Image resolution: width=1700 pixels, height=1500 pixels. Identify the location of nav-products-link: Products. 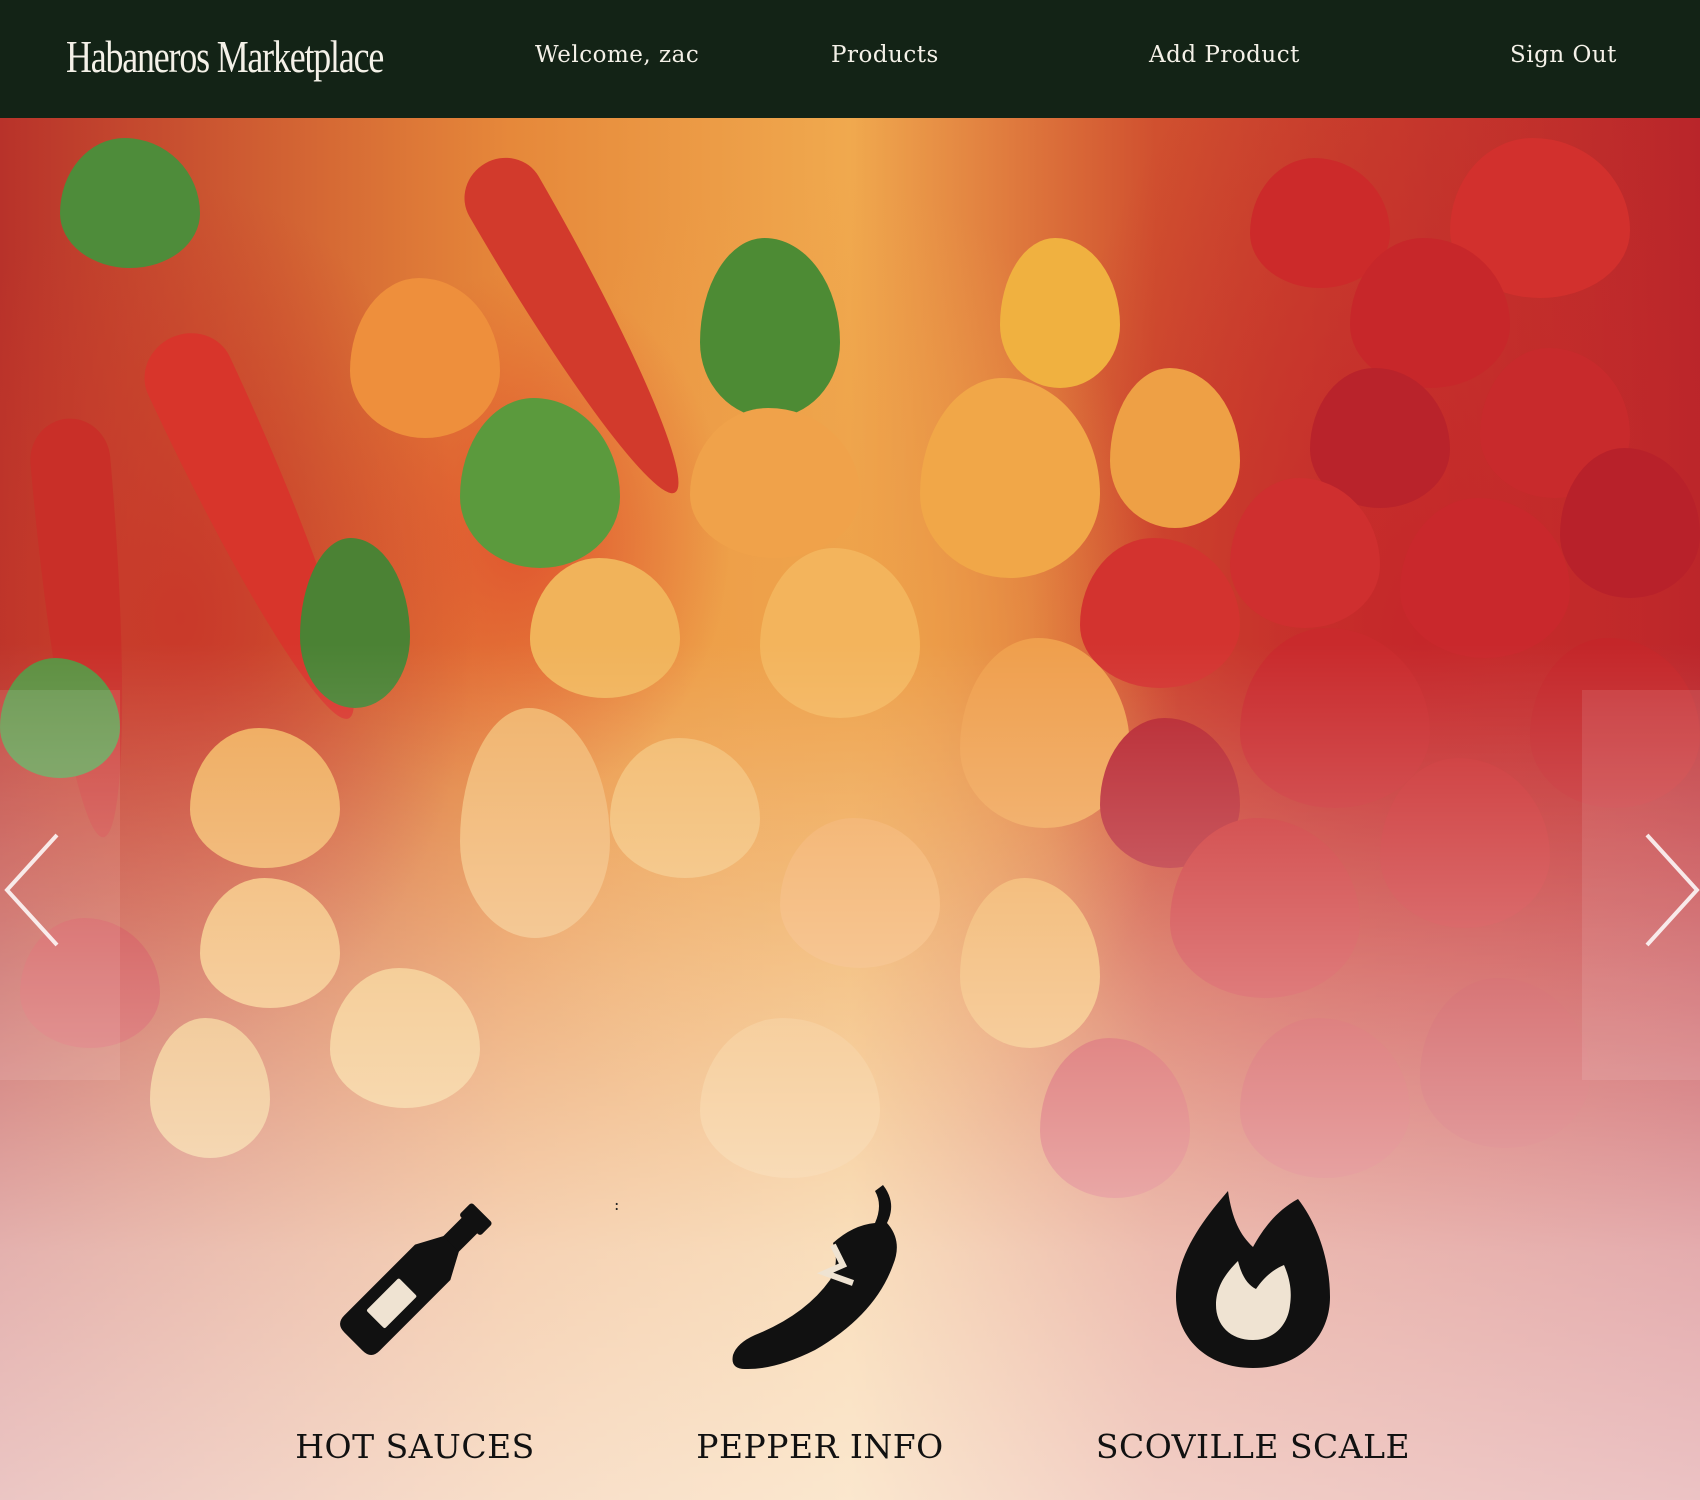
(885, 55).